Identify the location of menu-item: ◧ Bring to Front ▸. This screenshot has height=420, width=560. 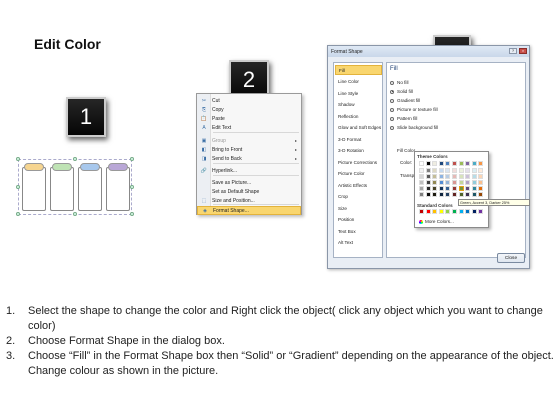
(249, 149).